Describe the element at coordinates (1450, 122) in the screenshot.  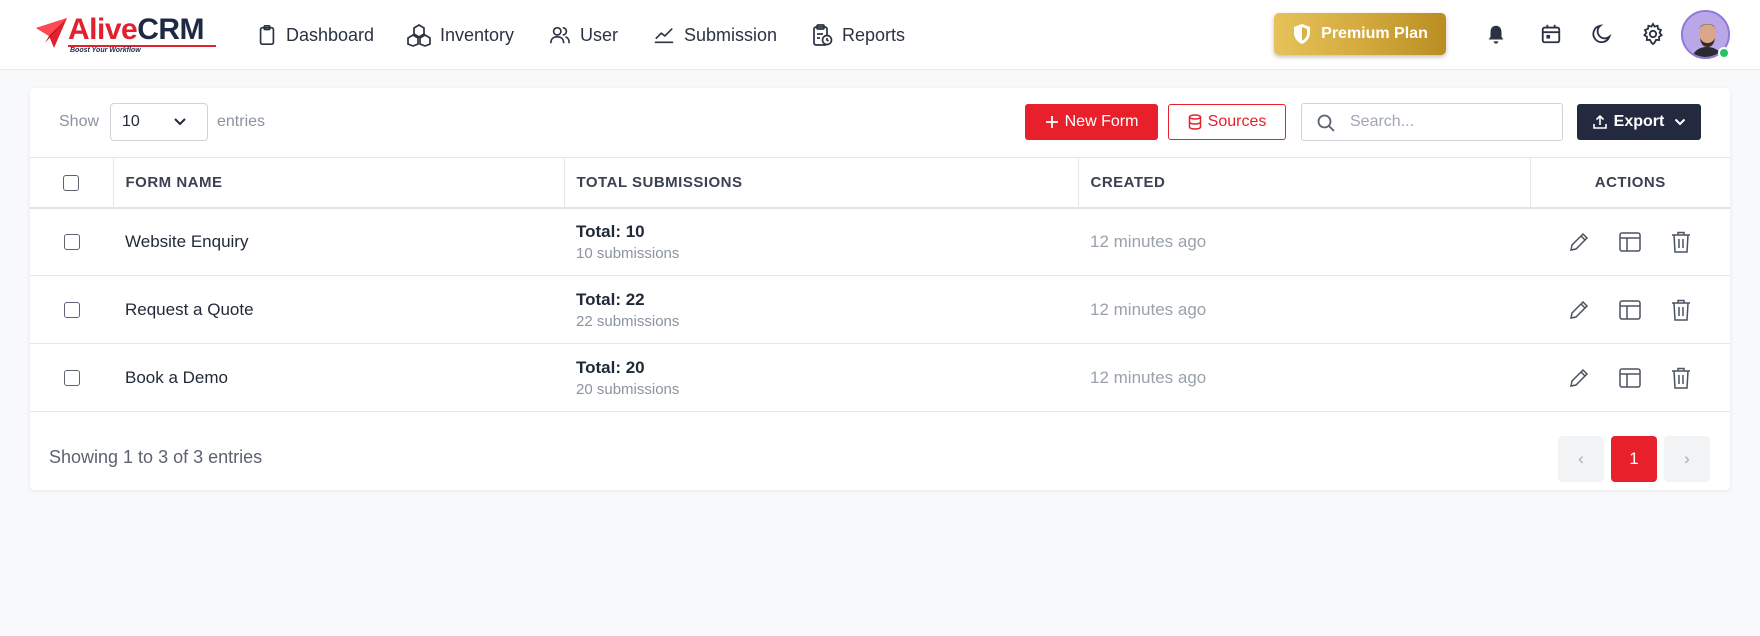
I see `search-input` at that location.